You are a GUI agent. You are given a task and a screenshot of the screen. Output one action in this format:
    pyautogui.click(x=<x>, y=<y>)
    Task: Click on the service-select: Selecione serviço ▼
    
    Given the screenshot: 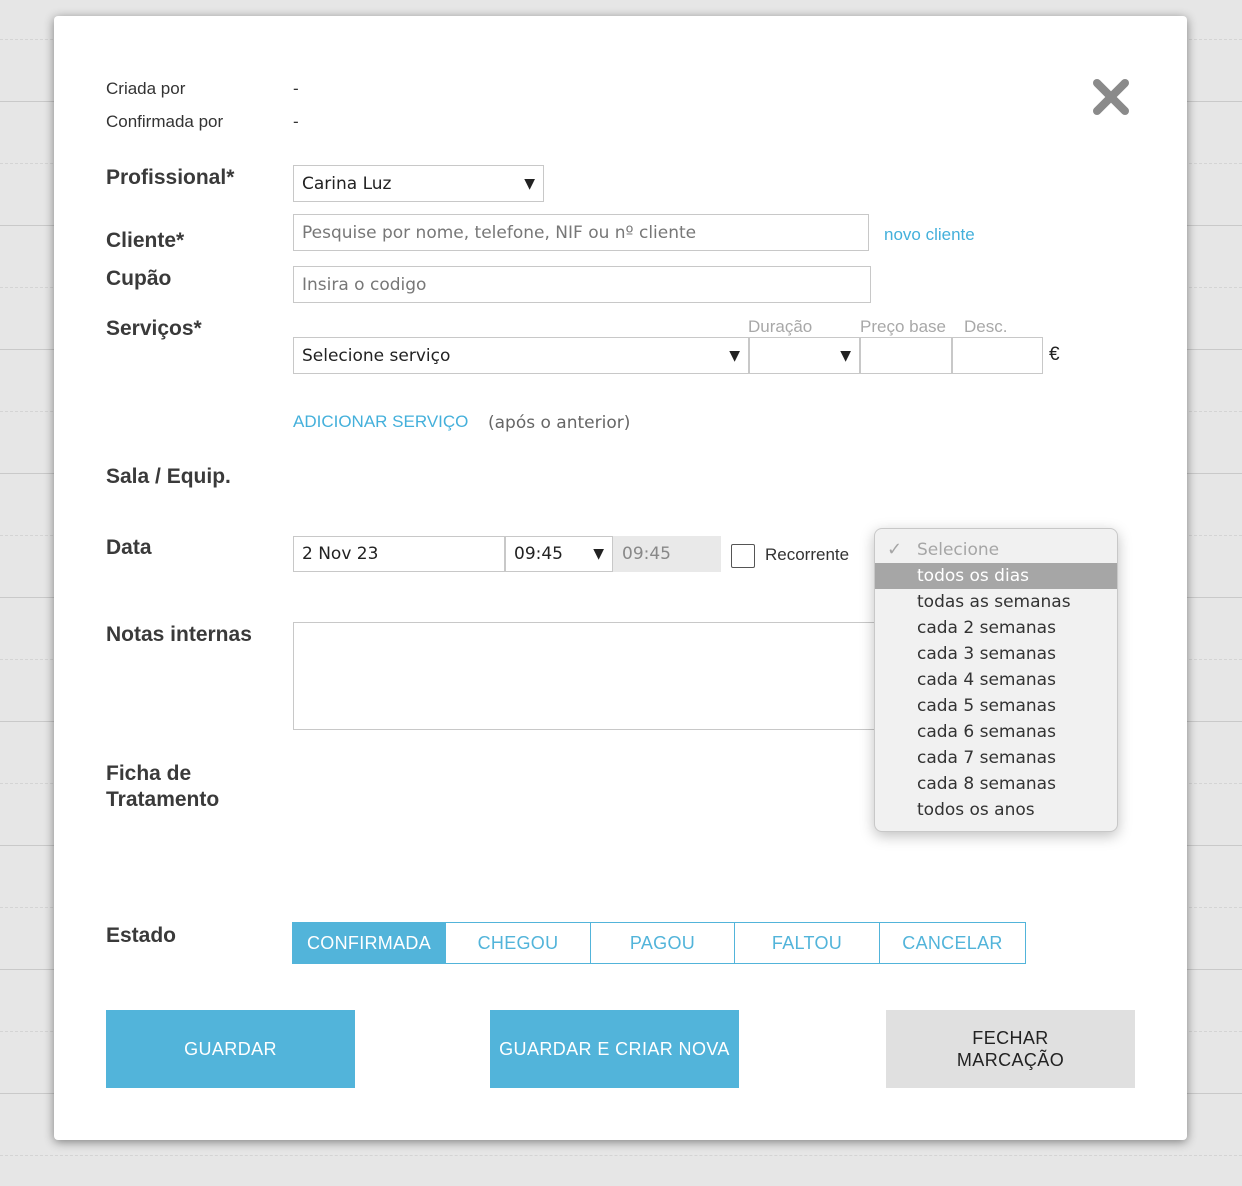 What is the action you would take?
    pyautogui.click(x=521, y=355)
    